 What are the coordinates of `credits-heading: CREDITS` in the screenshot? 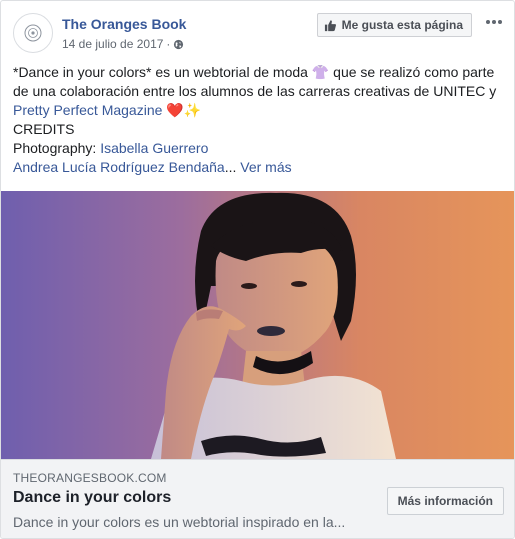 It's located at (44, 129).